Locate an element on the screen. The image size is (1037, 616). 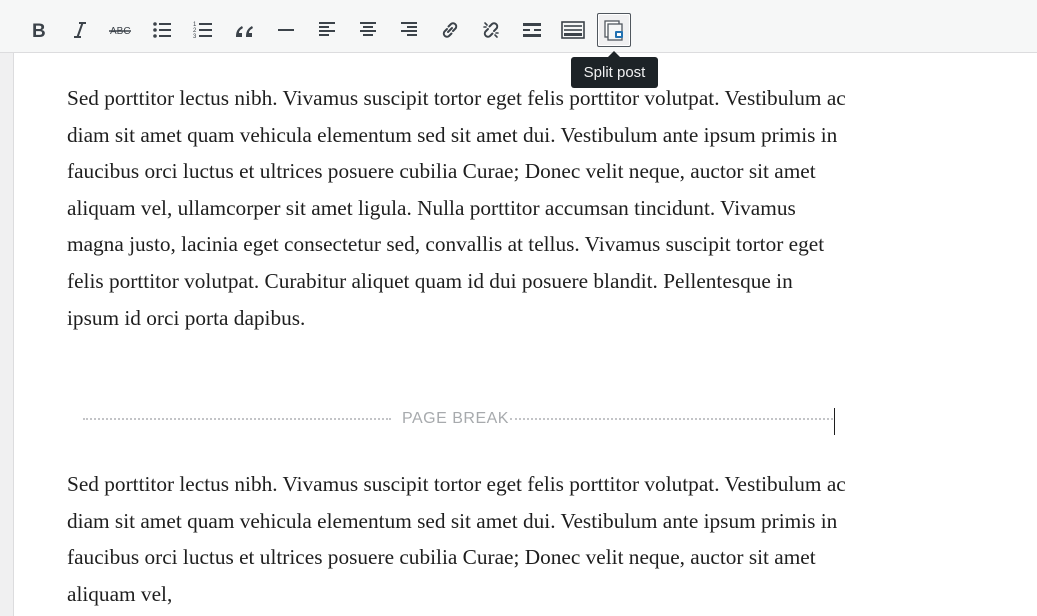
numbered-list-button: 1 2 3 is located at coordinates (203, 30).